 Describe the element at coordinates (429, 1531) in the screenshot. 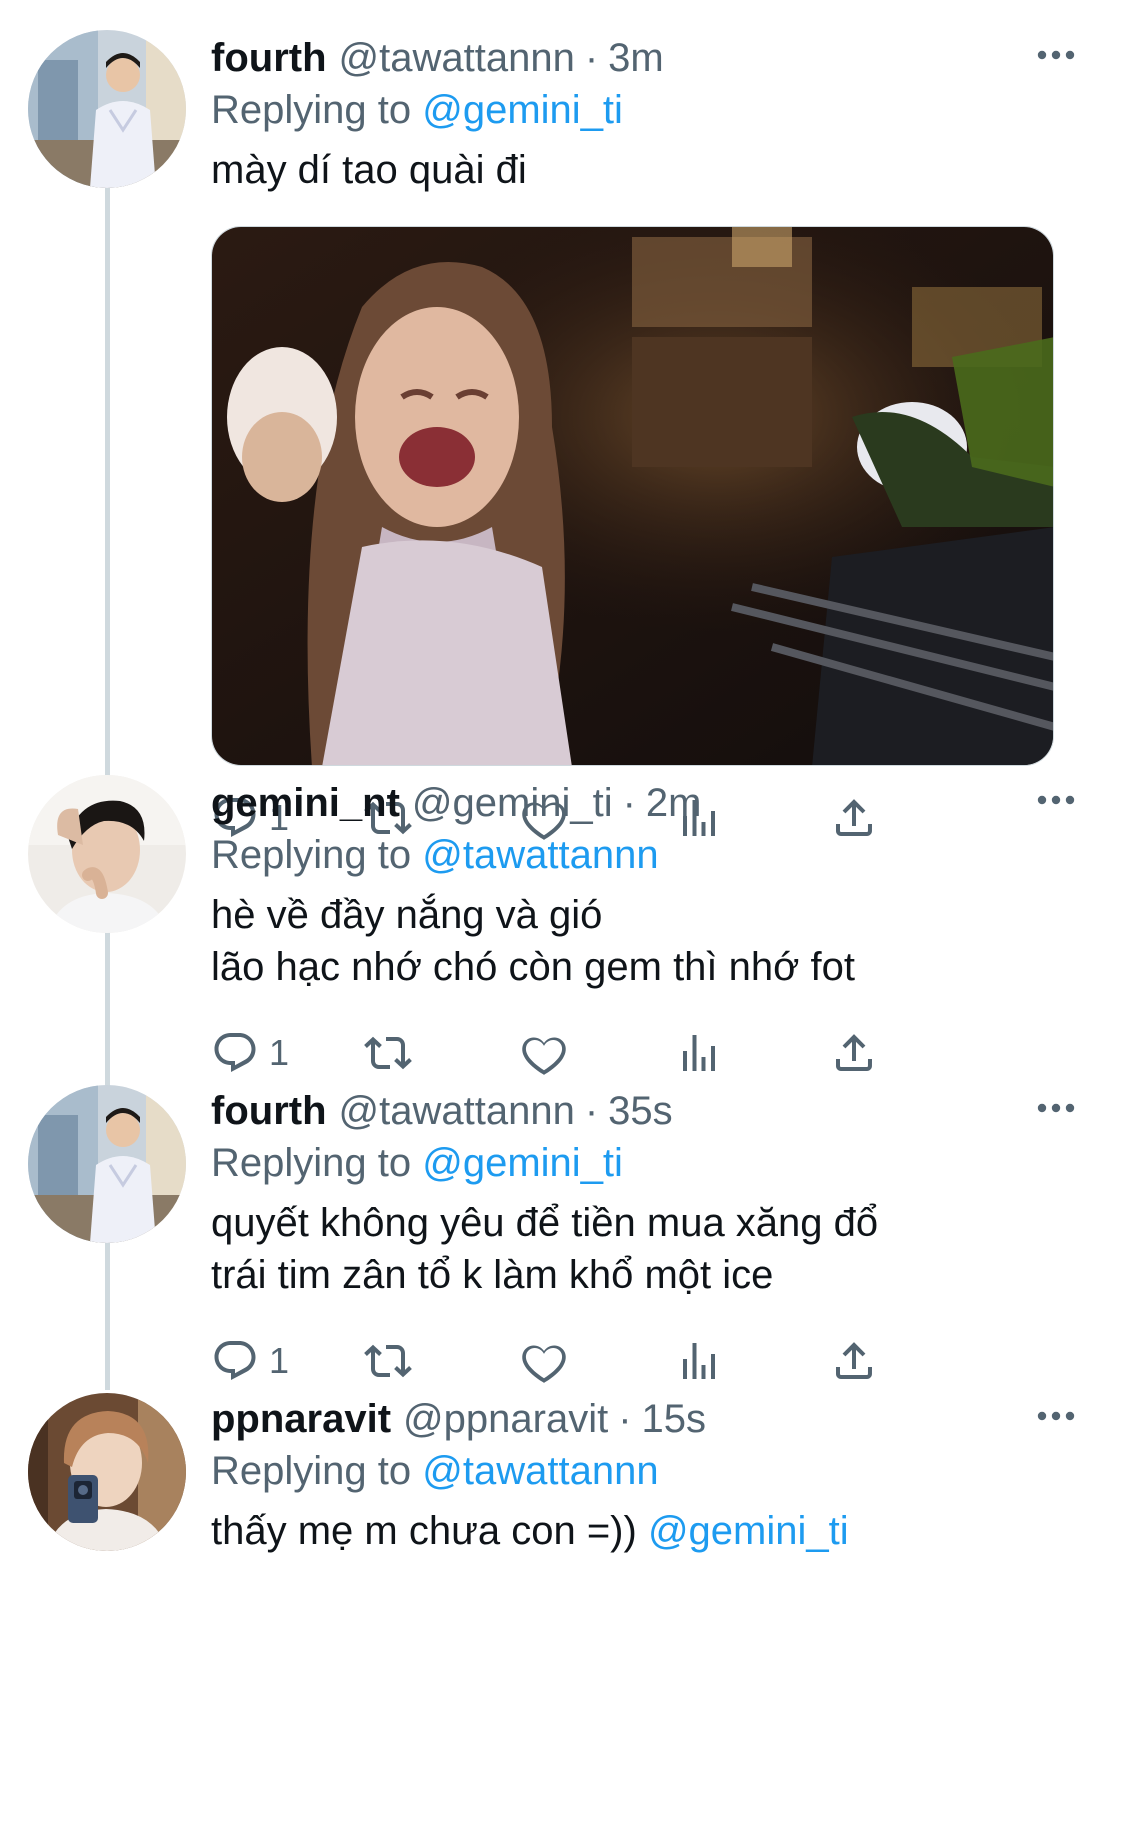

I see `tweet-text-main: thấy mẹ m chưa con =))` at that location.